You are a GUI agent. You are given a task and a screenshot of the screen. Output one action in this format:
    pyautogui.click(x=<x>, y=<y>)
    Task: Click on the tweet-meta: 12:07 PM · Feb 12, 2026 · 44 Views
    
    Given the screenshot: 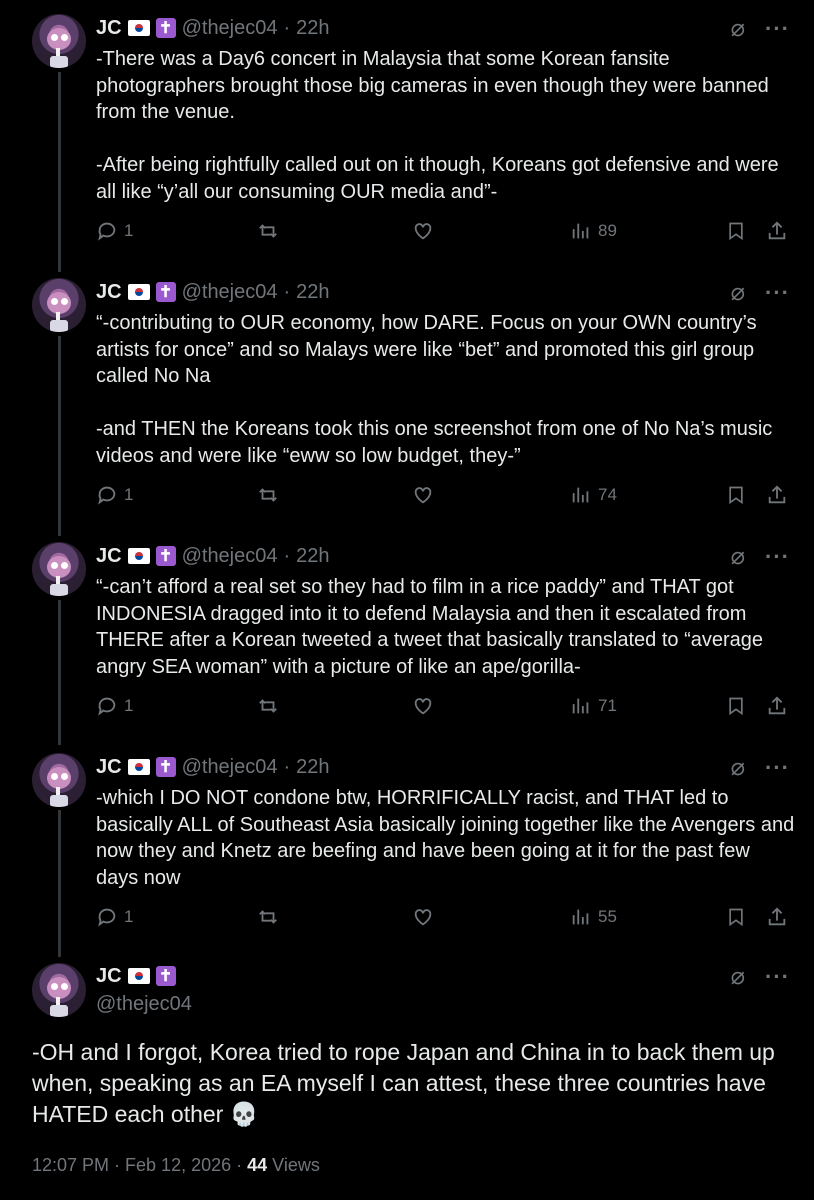 What is the action you would take?
    pyautogui.click(x=176, y=1165)
    